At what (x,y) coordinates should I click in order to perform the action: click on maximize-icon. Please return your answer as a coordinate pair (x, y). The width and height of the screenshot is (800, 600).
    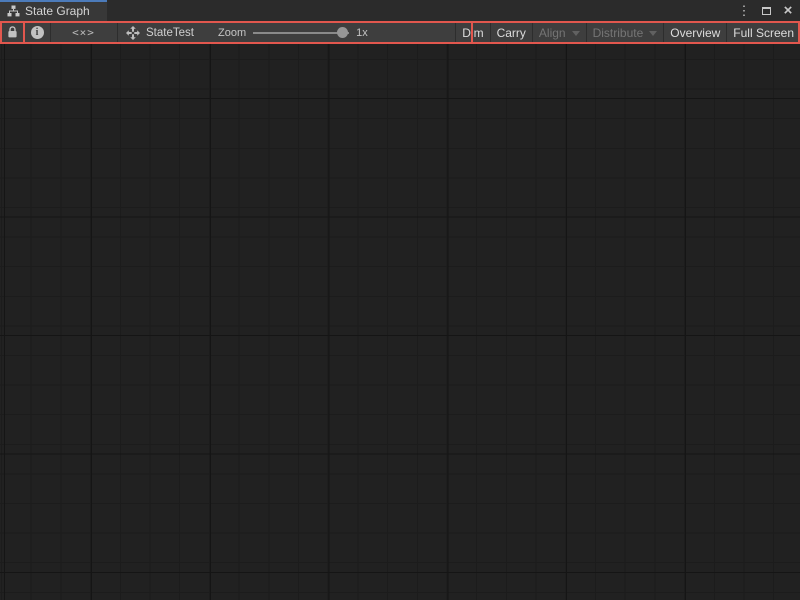
    Looking at the image, I should click on (766, 11).